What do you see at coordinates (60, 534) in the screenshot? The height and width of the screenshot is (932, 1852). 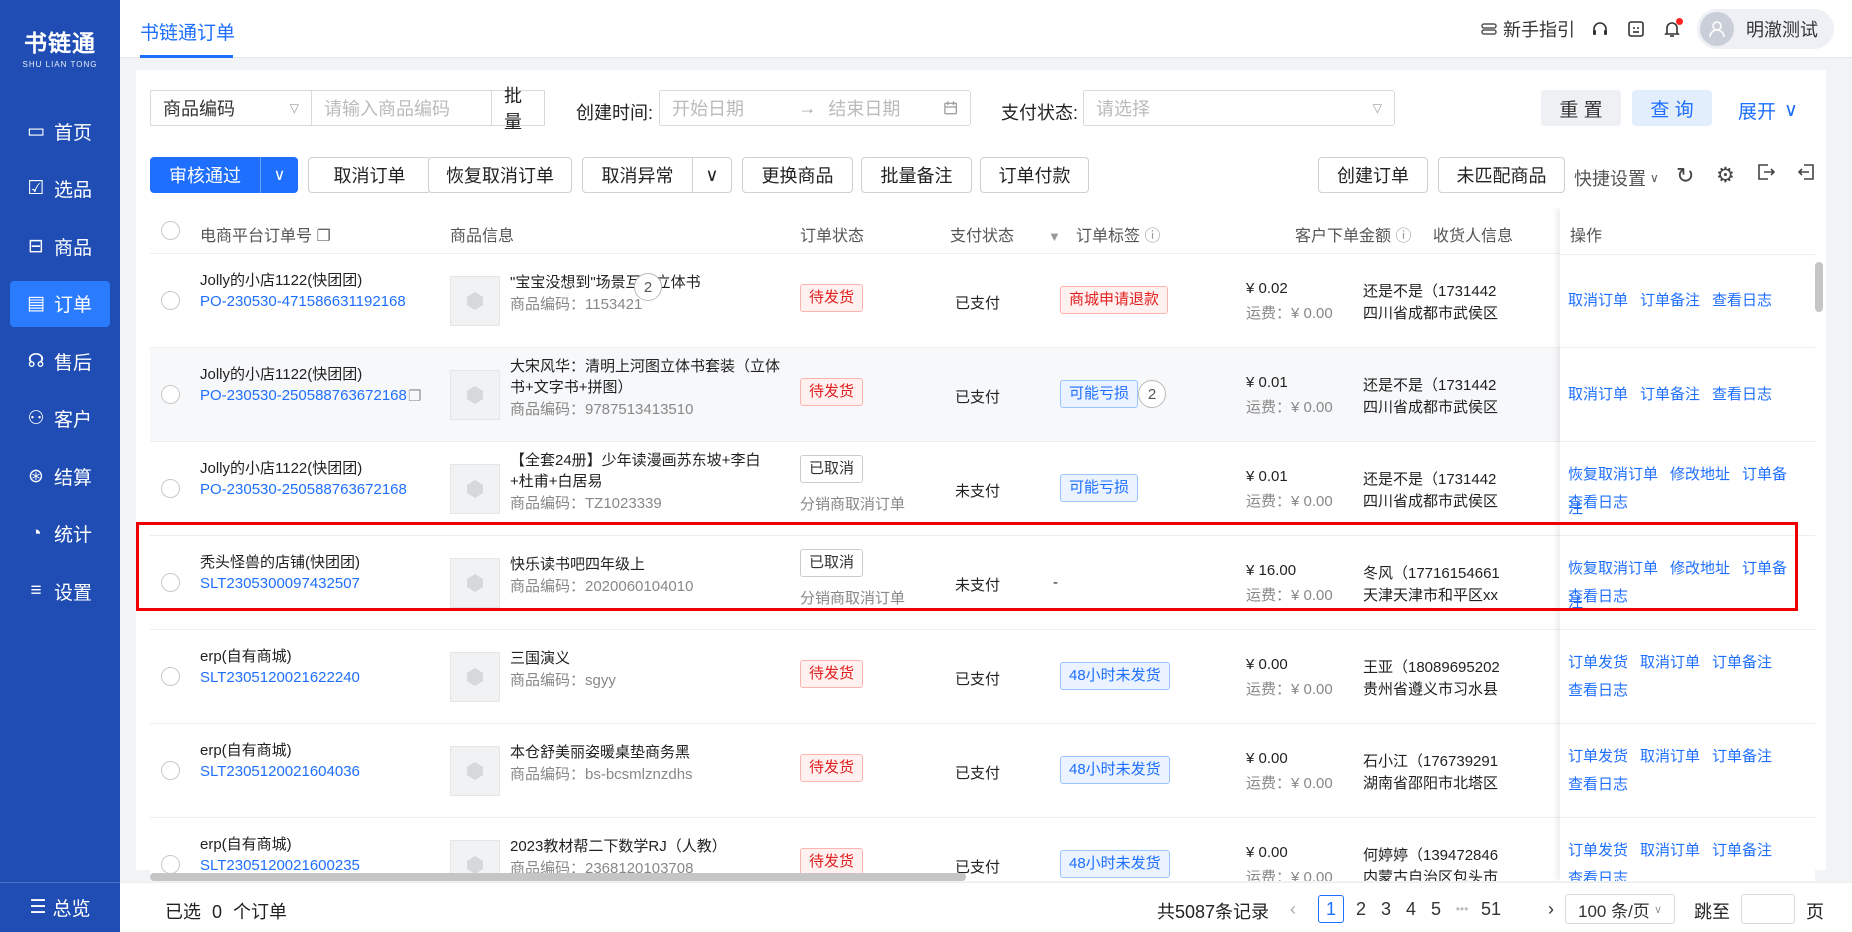 I see `sidebar-item-7: ◔ 统计` at bounding box center [60, 534].